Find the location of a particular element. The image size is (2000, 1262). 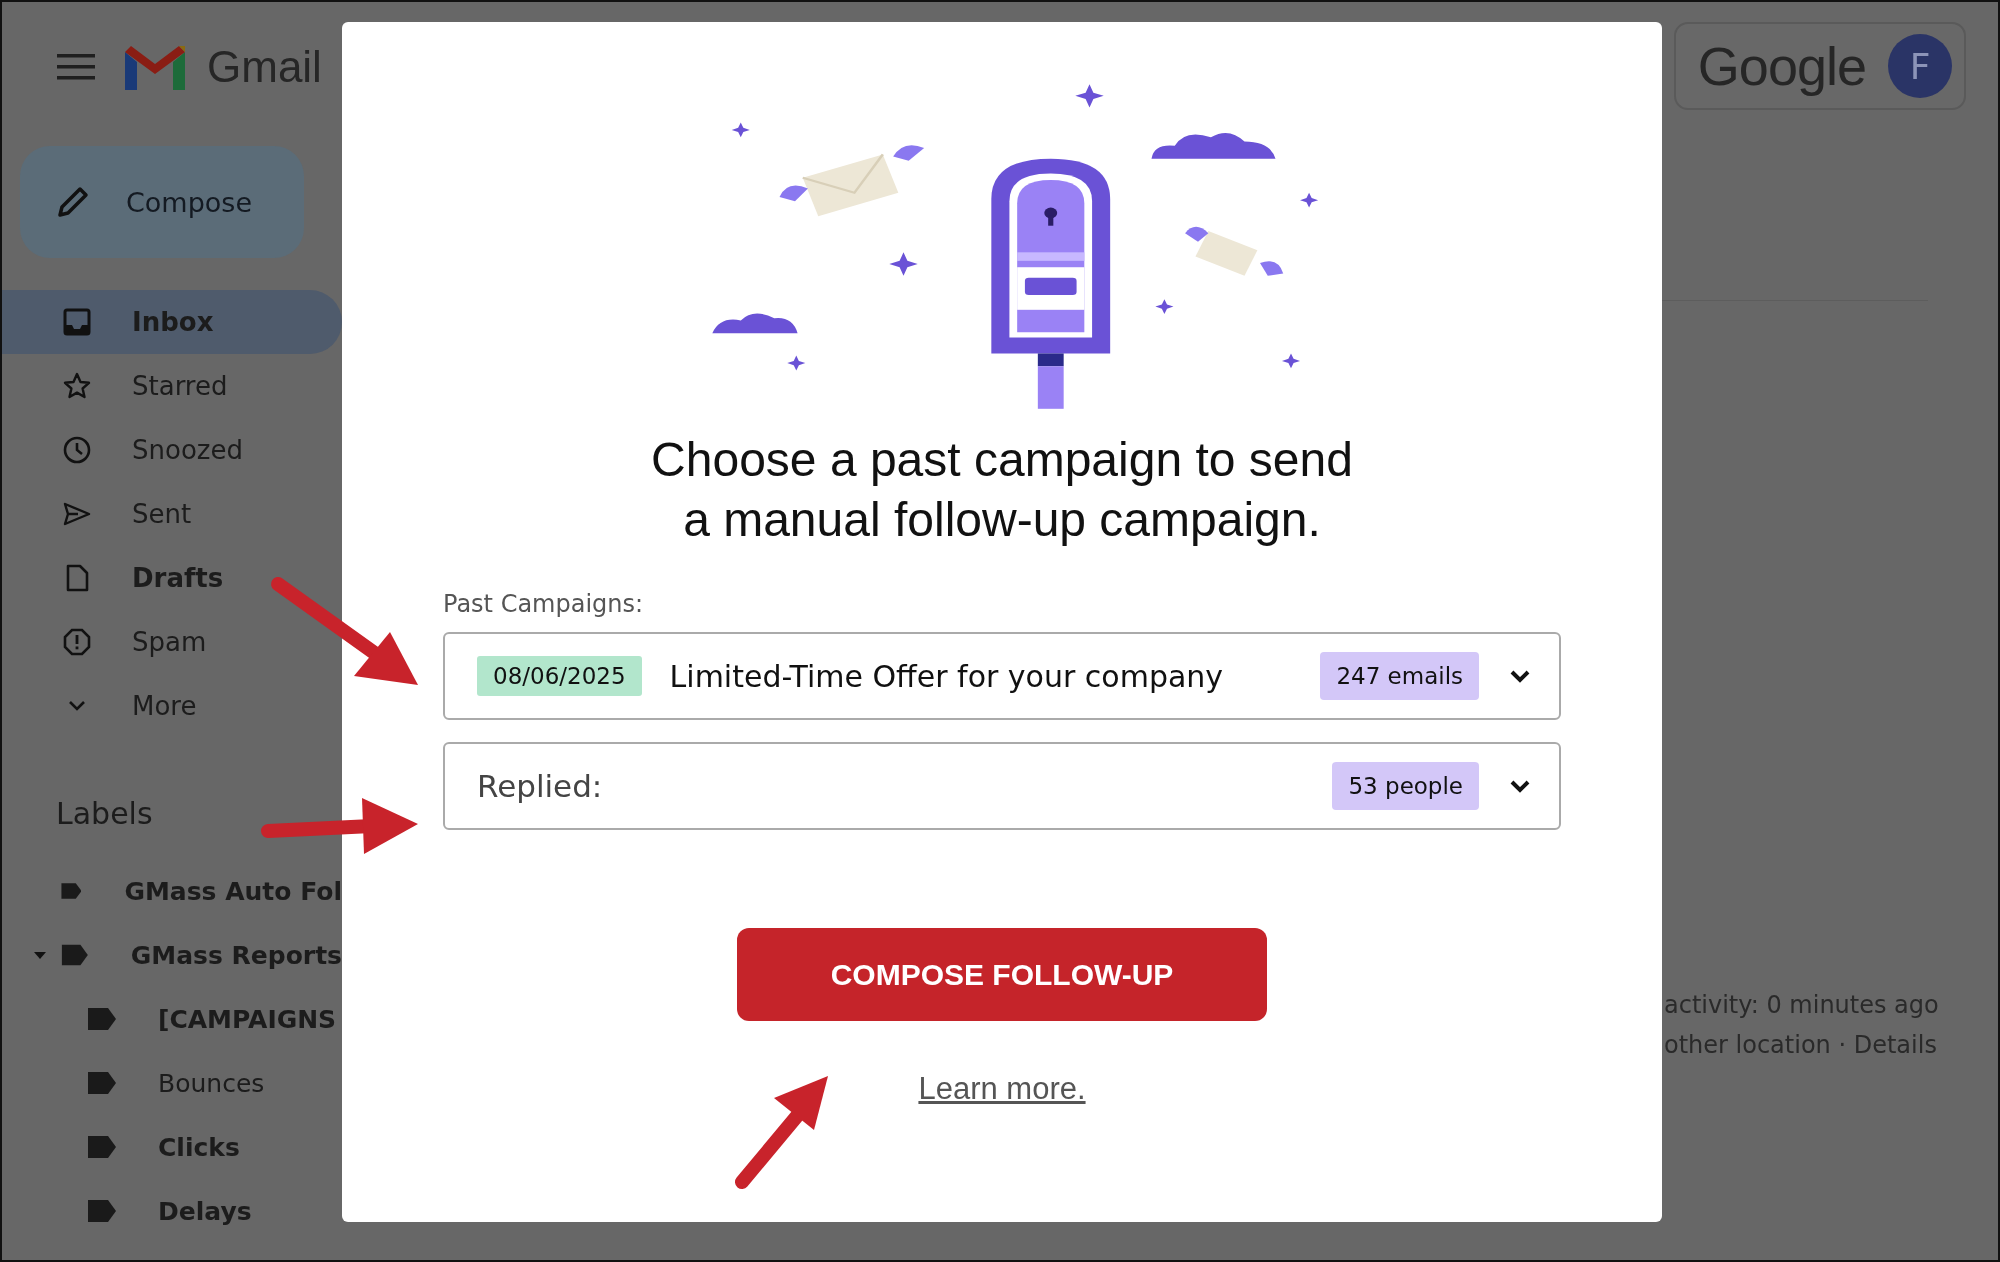

field-label: Past Campaigns: is located at coordinates (544, 604).